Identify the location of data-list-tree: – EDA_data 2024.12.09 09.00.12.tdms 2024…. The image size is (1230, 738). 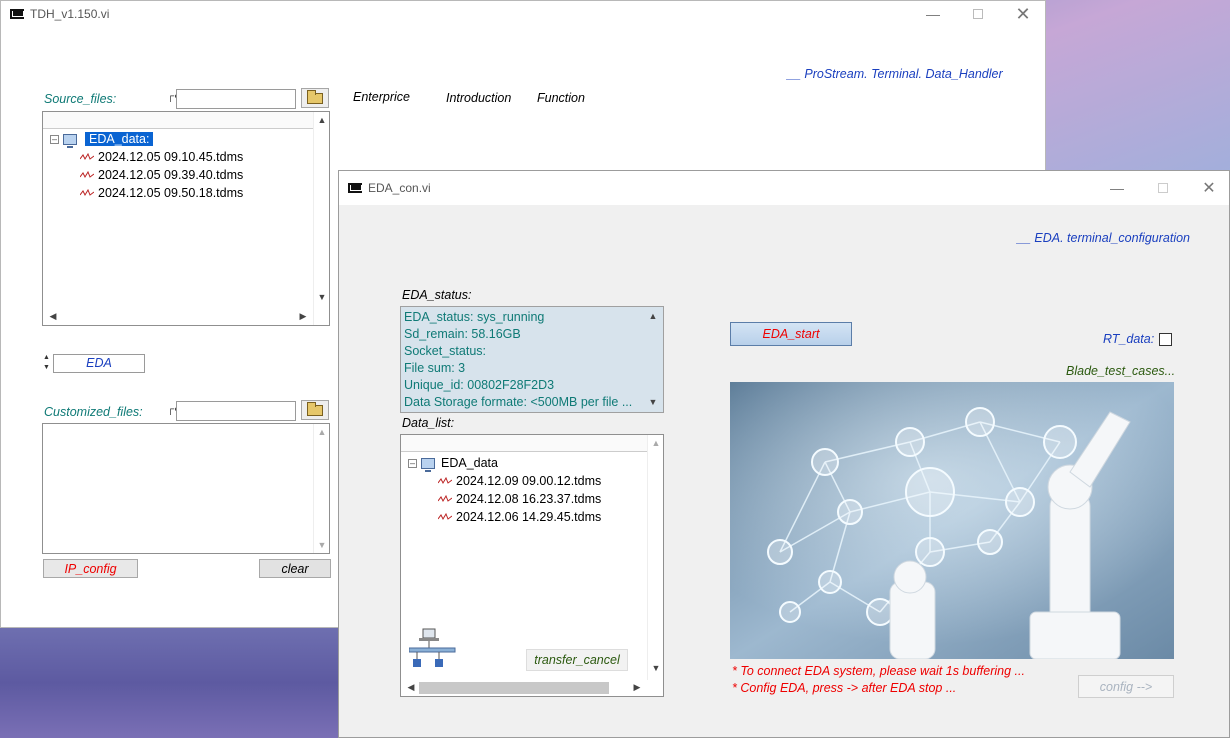
(532, 565).